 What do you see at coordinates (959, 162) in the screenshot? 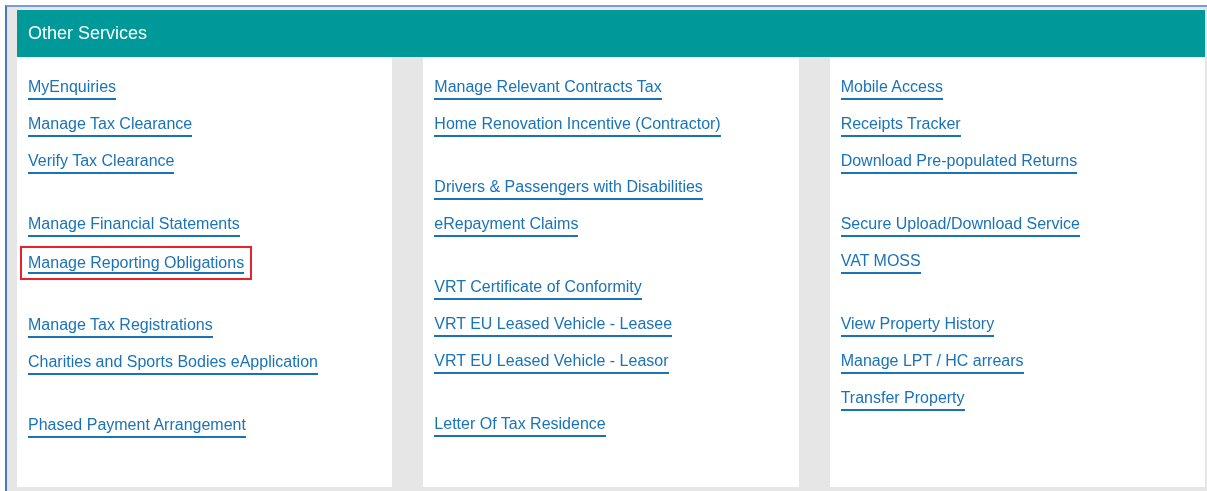
I see `service-link: Download Pre-populated Returns` at bounding box center [959, 162].